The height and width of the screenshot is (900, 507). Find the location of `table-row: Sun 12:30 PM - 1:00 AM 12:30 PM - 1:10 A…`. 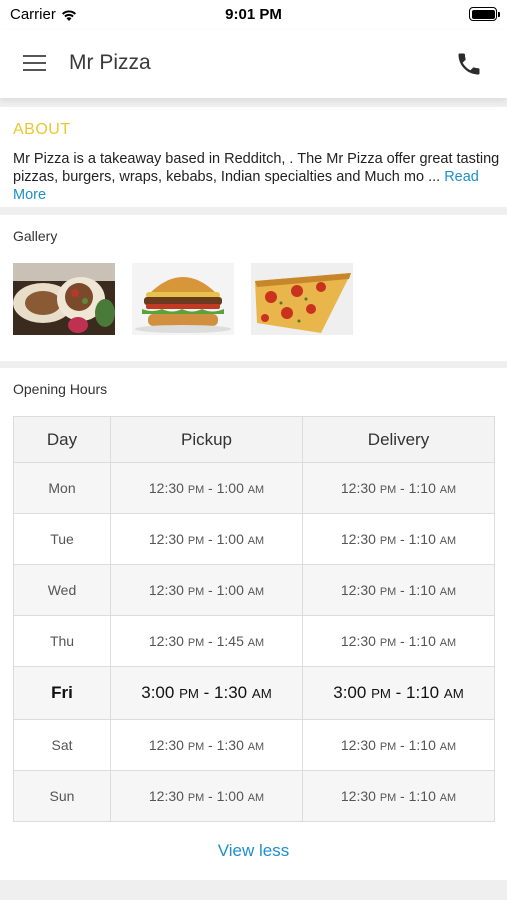

table-row: Sun 12:30 PM - 1:00 AM 12:30 PM - 1:10 A… is located at coordinates (254, 796).